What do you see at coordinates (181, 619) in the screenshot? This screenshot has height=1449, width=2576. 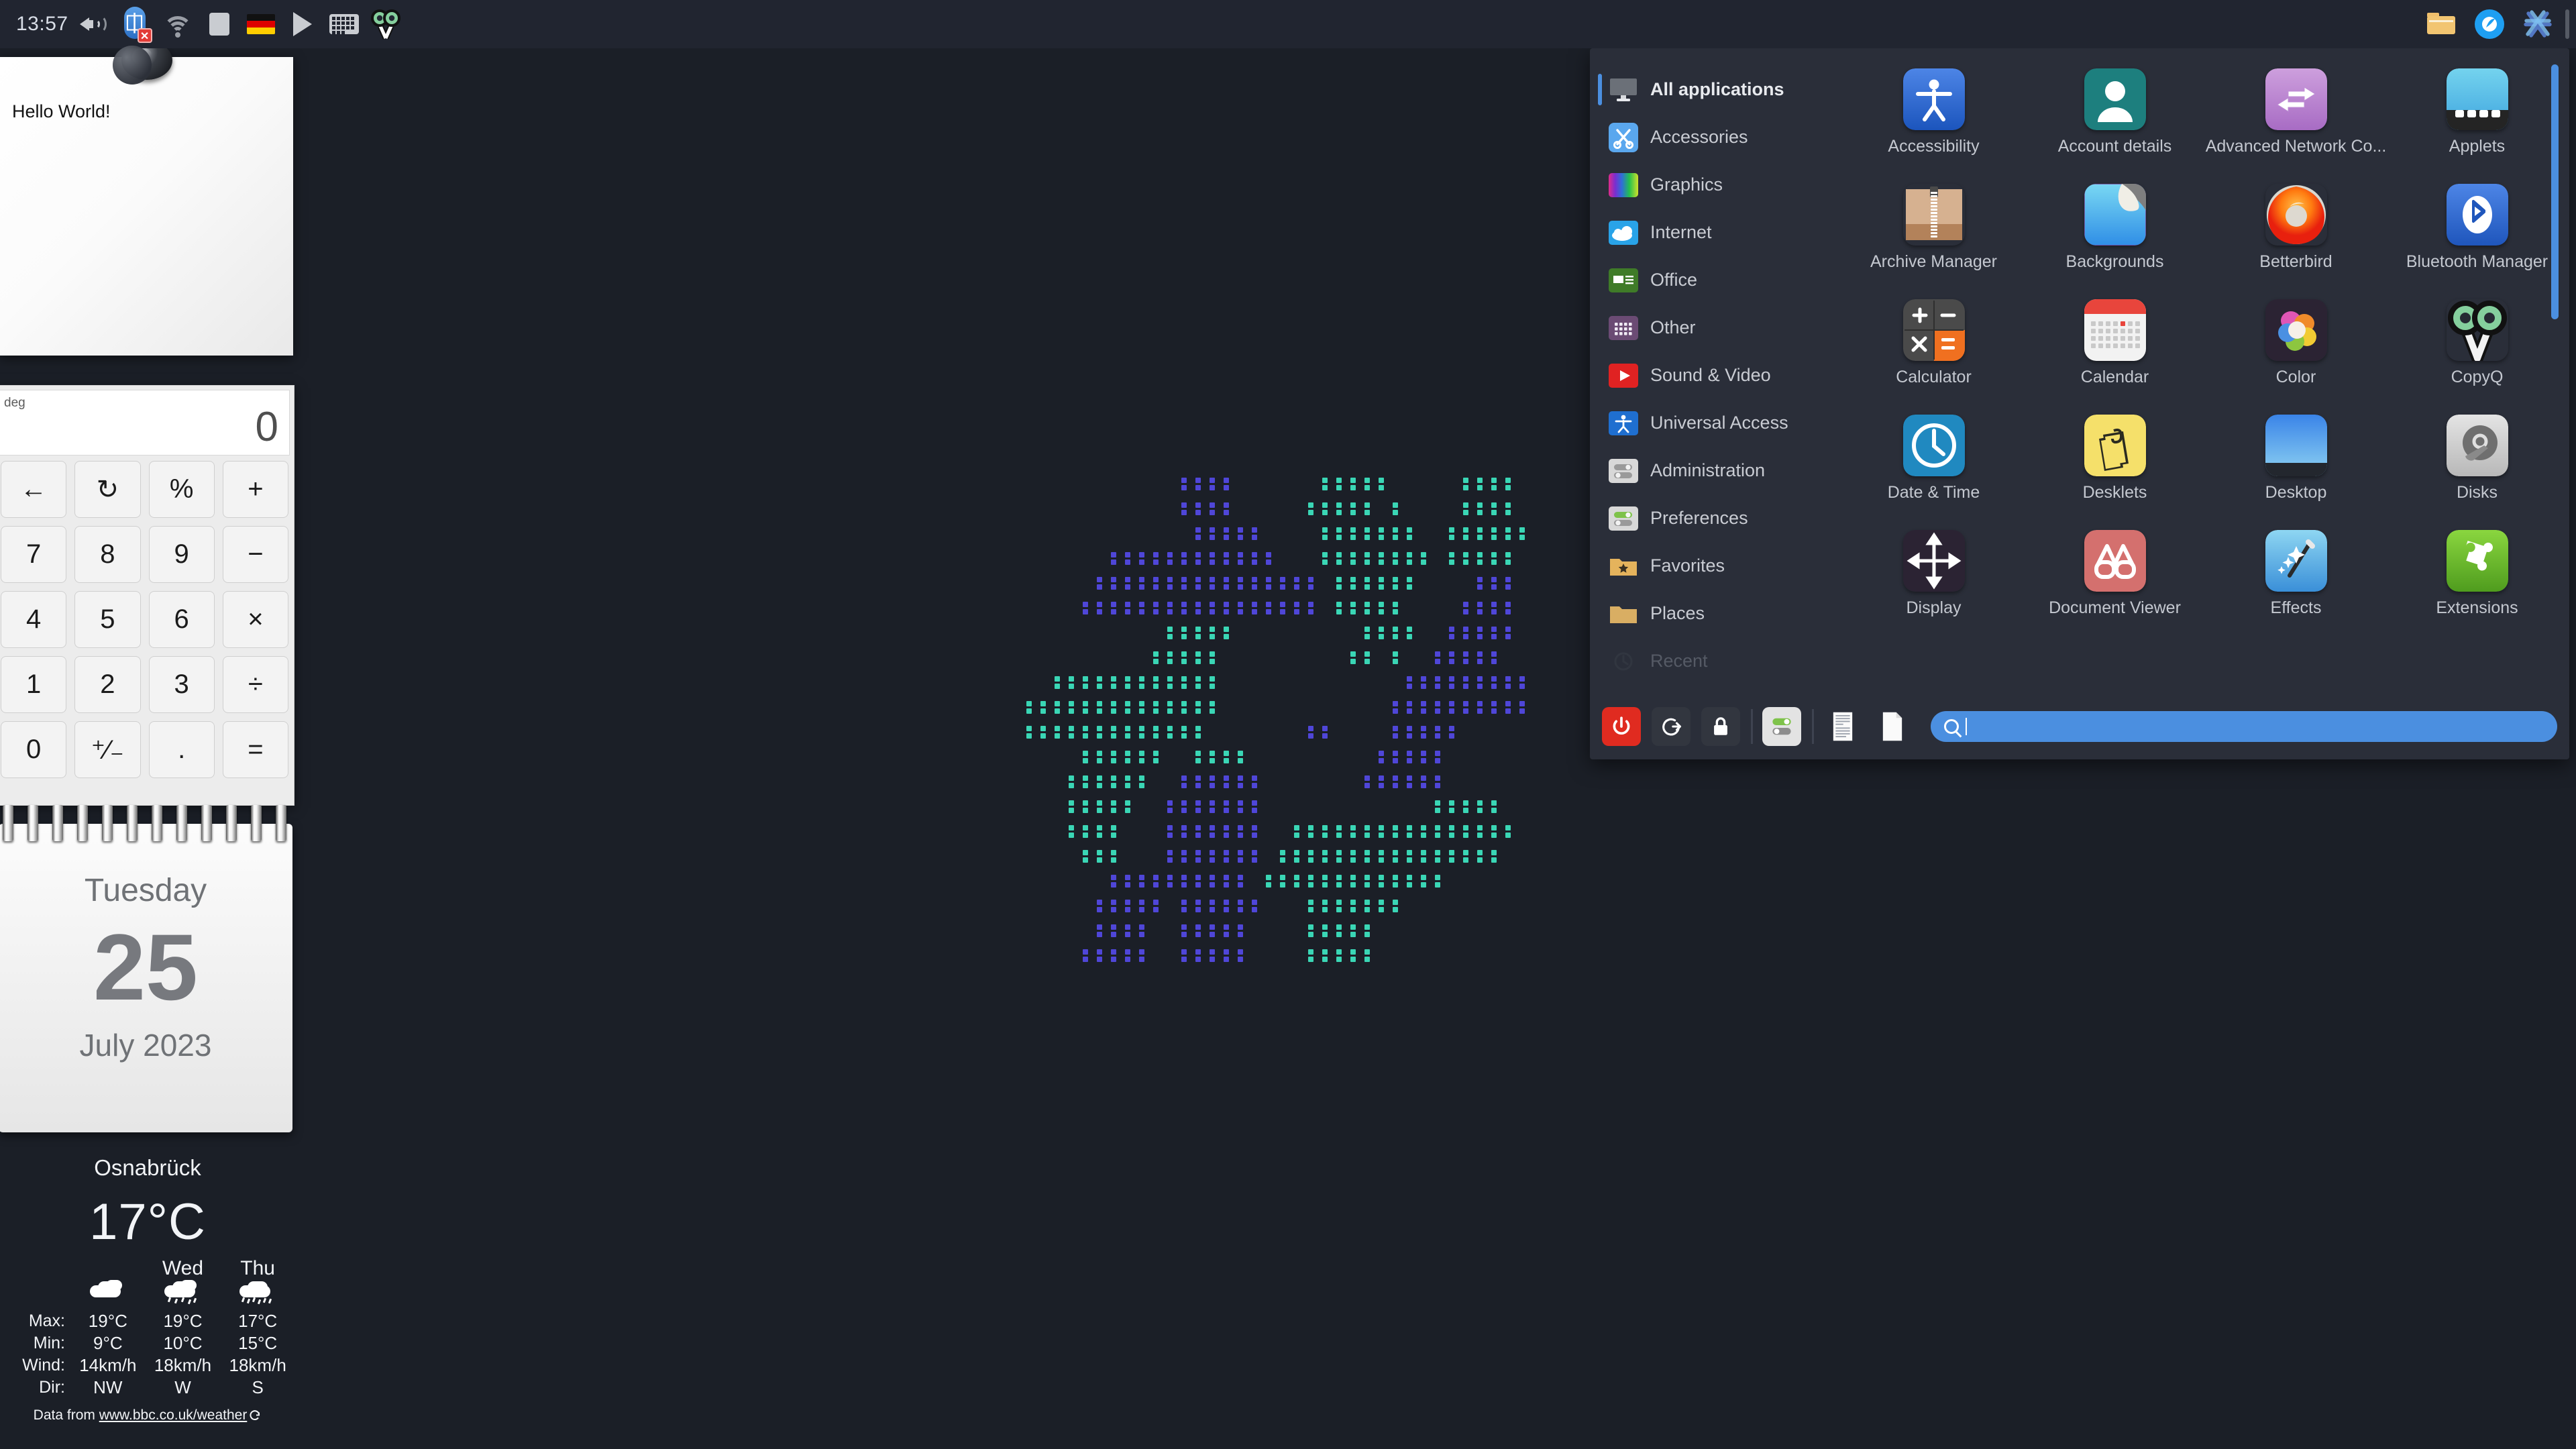 I see `calculator-key: 6` at bounding box center [181, 619].